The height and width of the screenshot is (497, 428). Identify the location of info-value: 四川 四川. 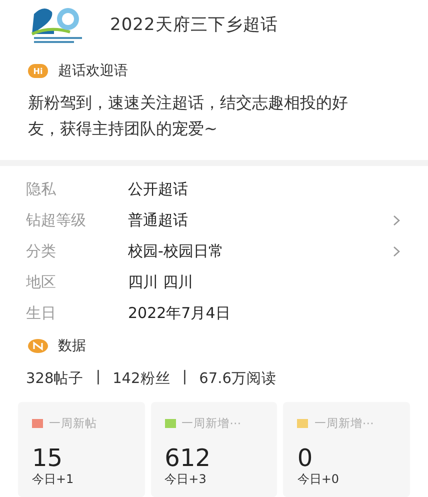
(161, 282).